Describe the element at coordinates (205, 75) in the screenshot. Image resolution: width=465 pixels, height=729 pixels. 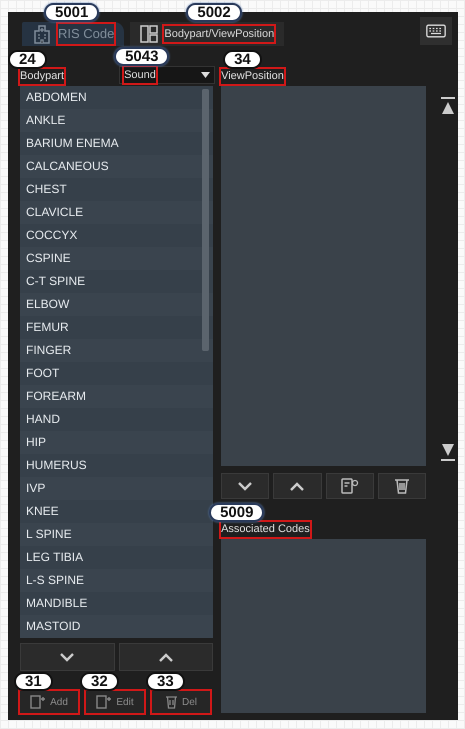
I see `dropdown-arrow-icon` at that location.